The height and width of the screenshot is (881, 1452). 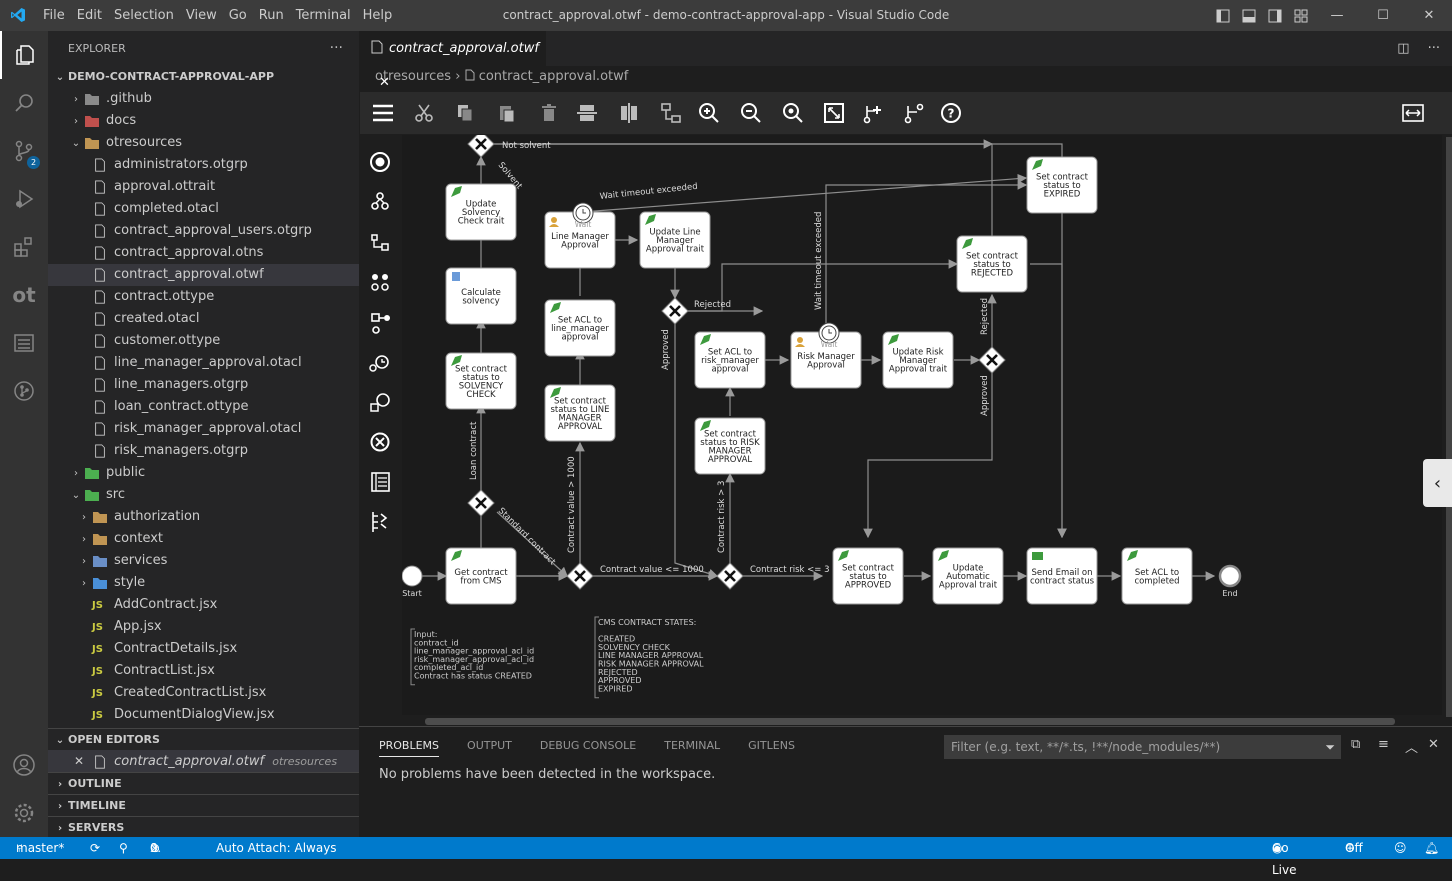 I want to click on close-editor-icon: ✕, so click(x=81, y=761).